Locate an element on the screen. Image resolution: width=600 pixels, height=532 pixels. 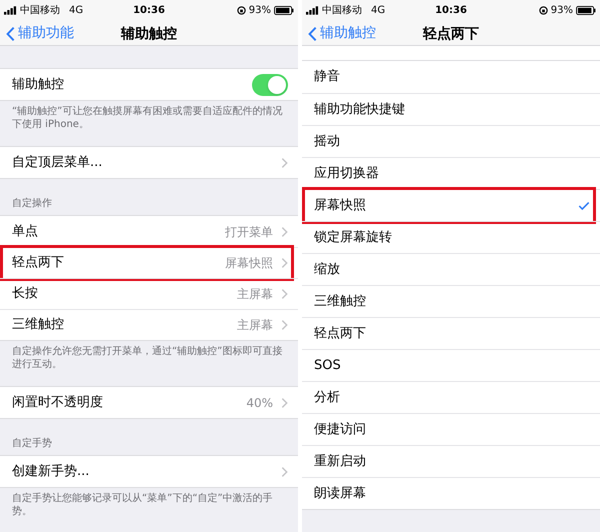
toggle-switch is located at coordinates (270, 85).